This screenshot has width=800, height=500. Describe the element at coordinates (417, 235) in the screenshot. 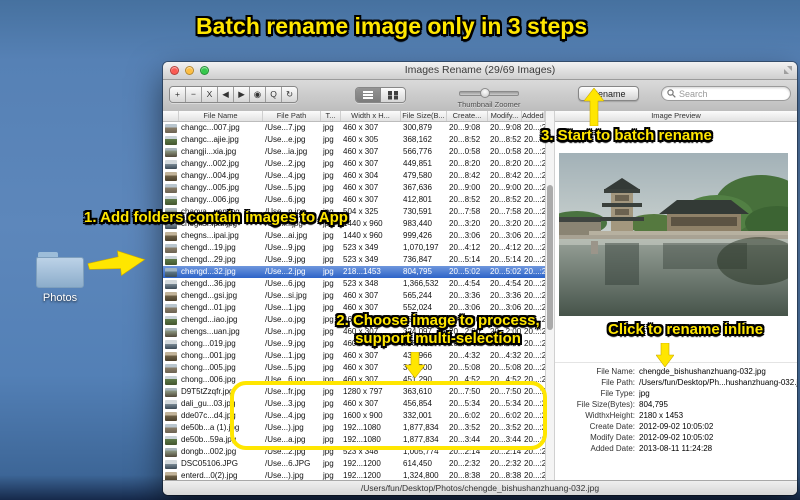

I see `file-size: 999,426` at that location.